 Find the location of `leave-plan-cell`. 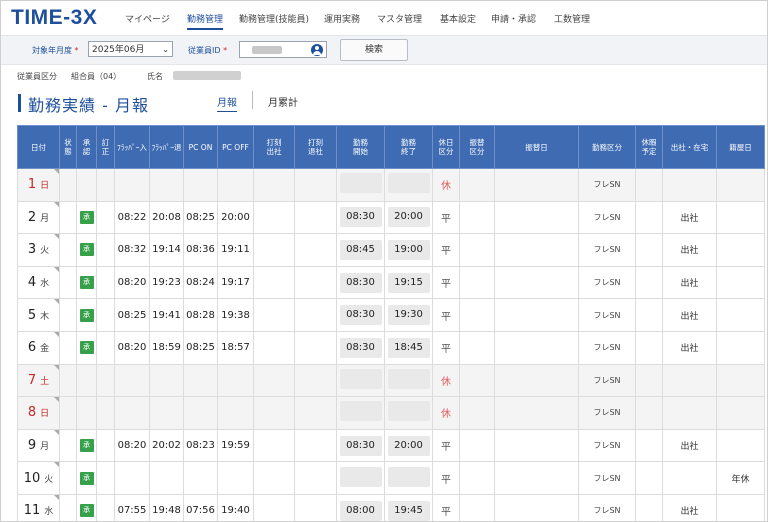

leave-plan-cell is located at coordinates (649, 380).